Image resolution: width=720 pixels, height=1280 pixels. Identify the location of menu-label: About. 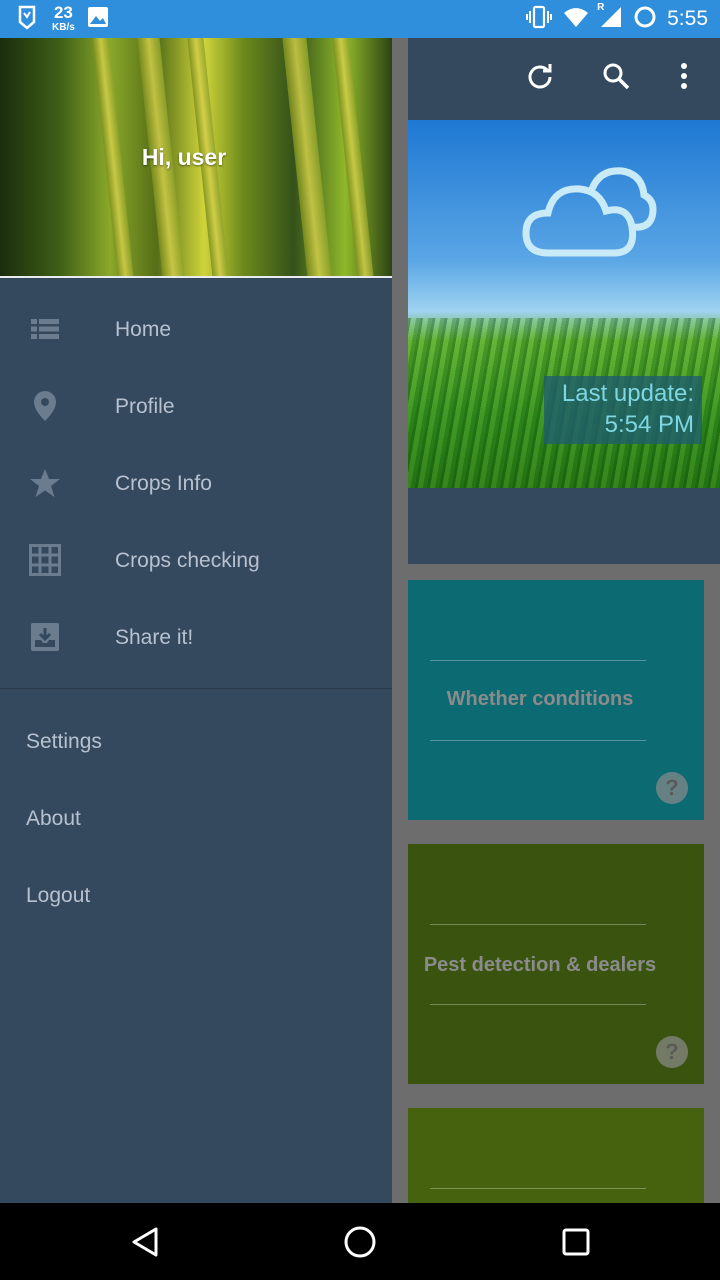
(53, 818).